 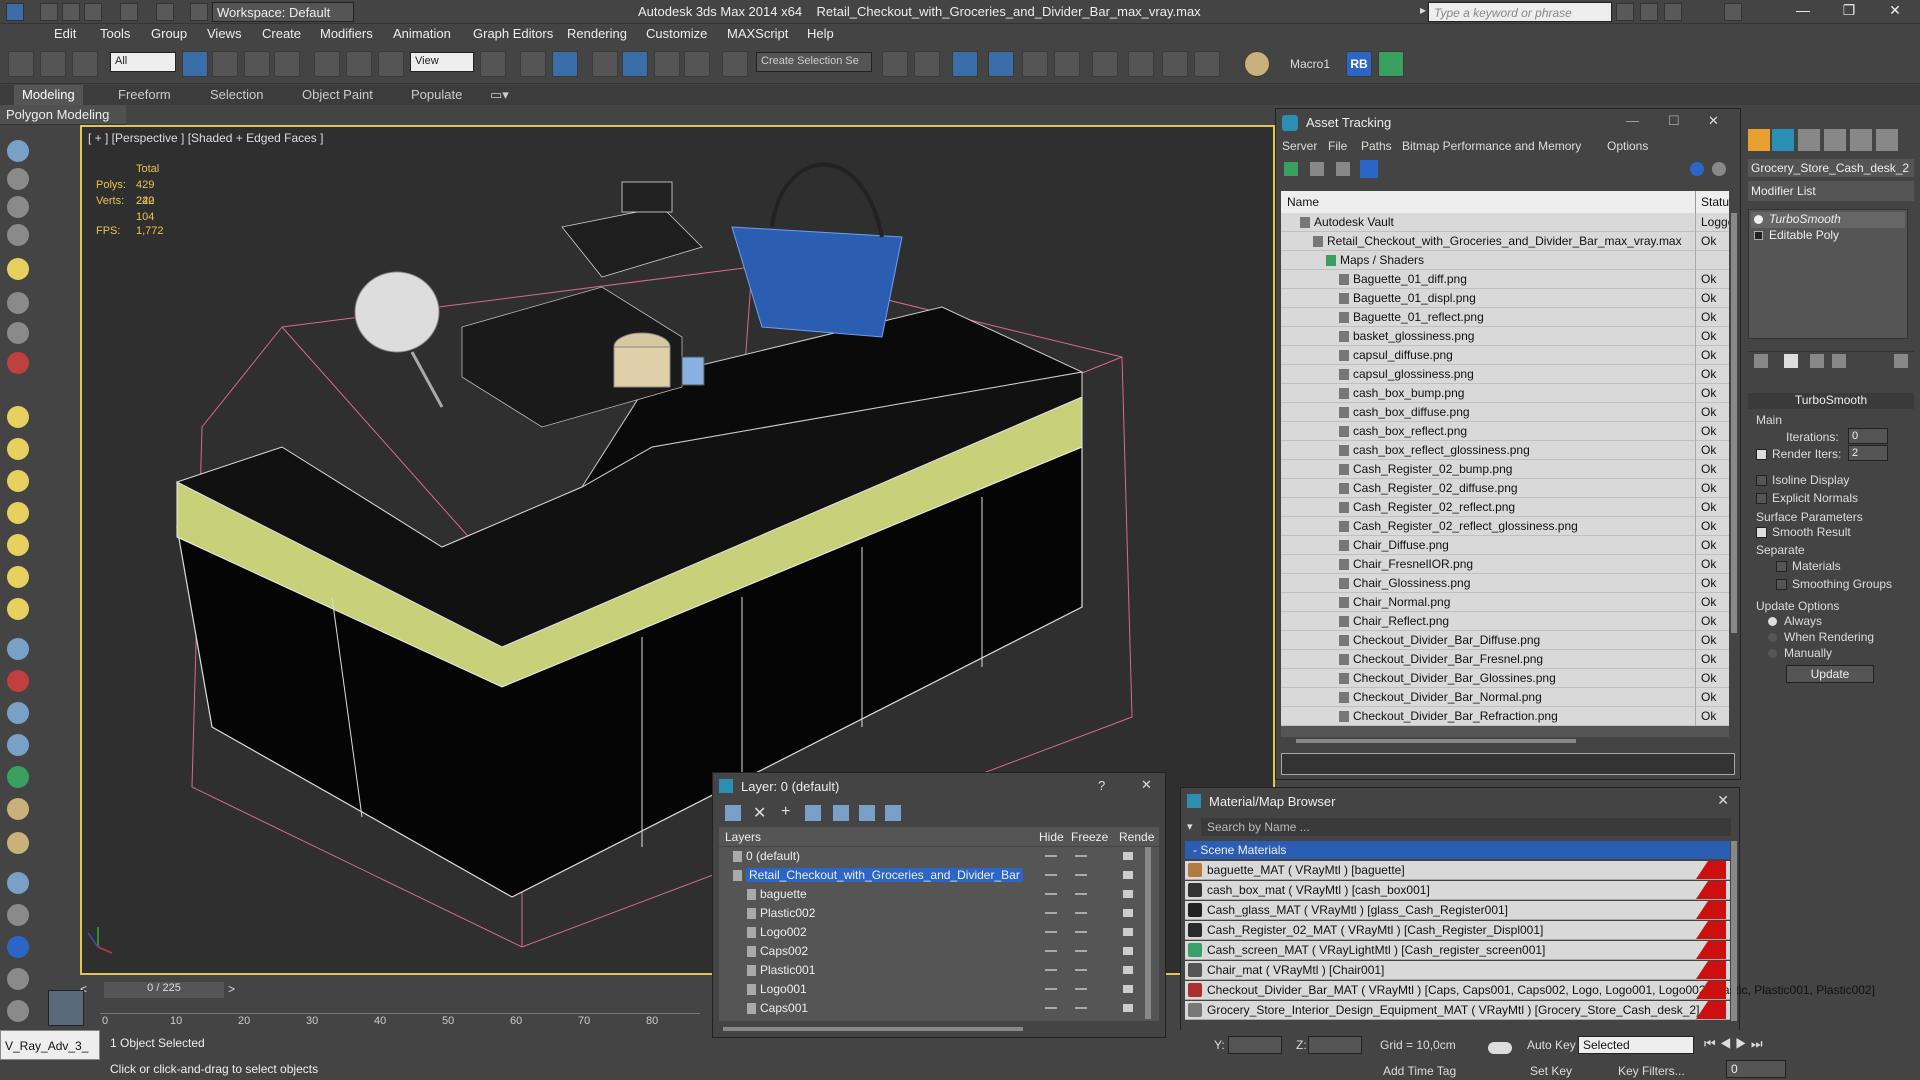 What do you see at coordinates (15, 12) in the screenshot?
I see `app-logo-icon` at bounding box center [15, 12].